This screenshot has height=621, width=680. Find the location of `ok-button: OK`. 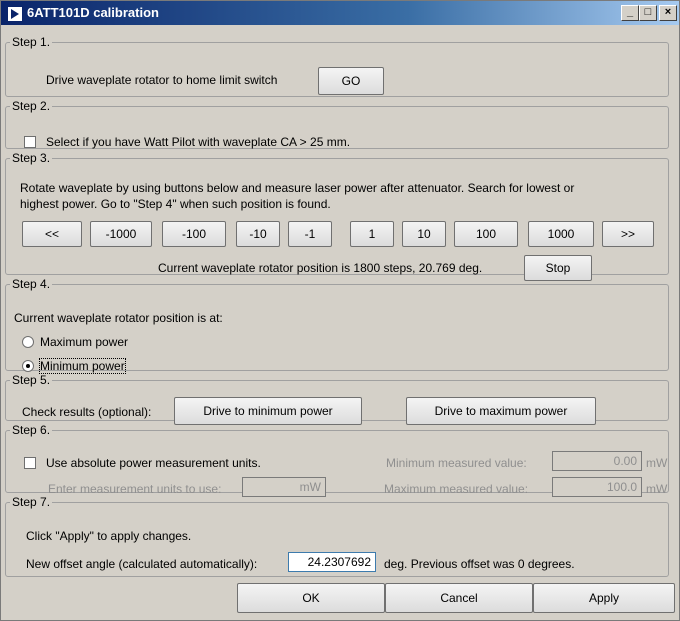

ok-button: OK is located at coordinates (311, 598).